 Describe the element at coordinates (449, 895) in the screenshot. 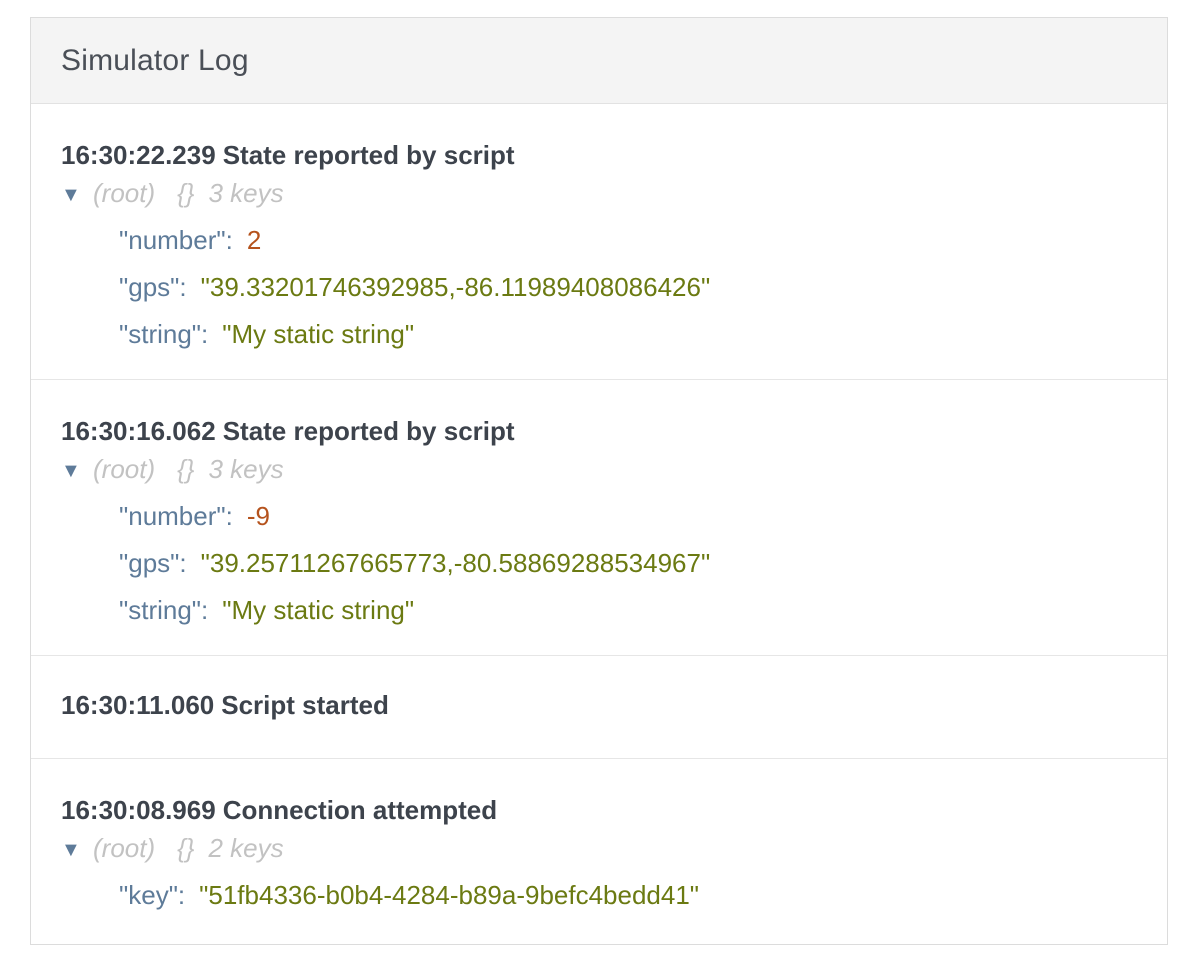

I see `tree-item-value: "51fb4336-b0b4-4284-b89a-9befc4bedd41"` at that location.